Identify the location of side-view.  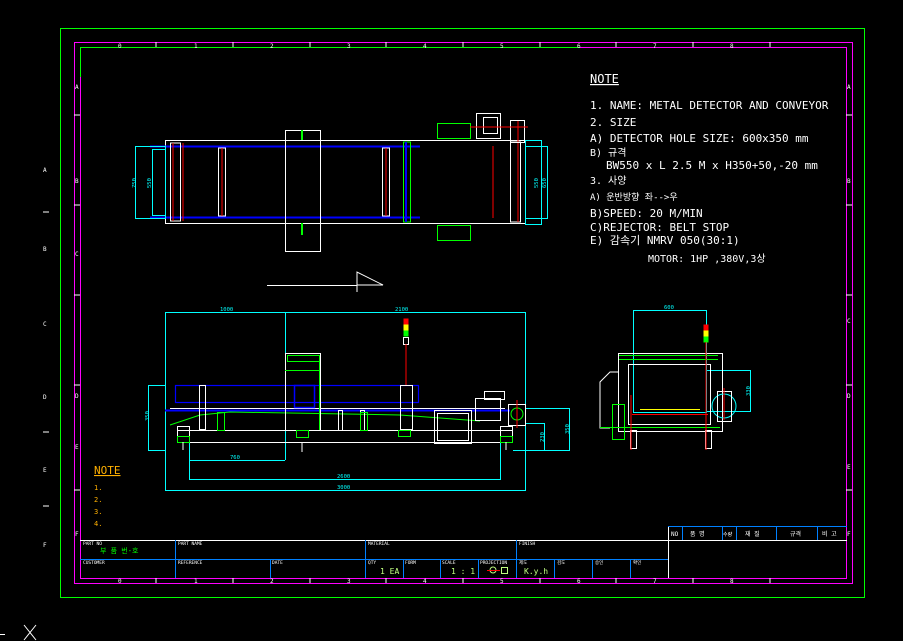
(359, 401).